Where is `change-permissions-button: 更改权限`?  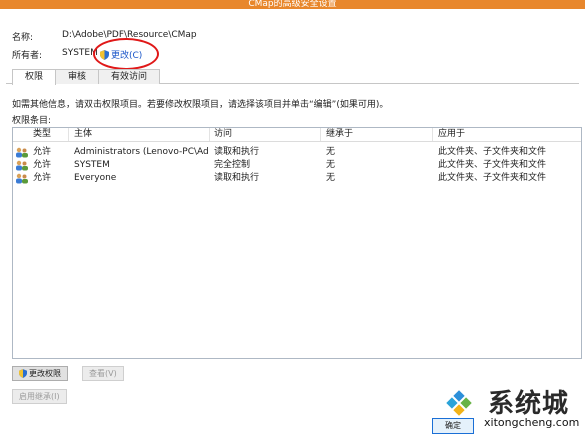
change-permissions-button: 更改权限 is located at coordinates (40, 373).